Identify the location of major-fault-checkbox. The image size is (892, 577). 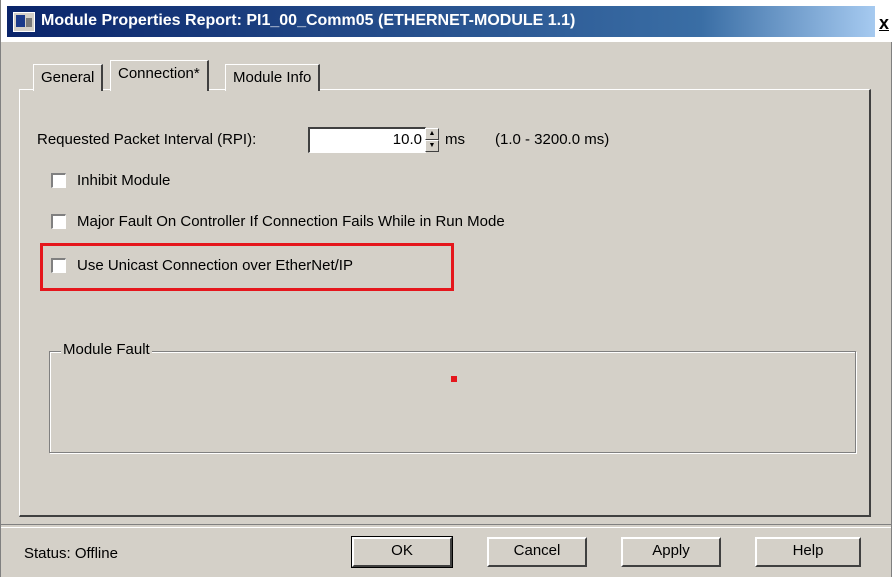
(58, 221).